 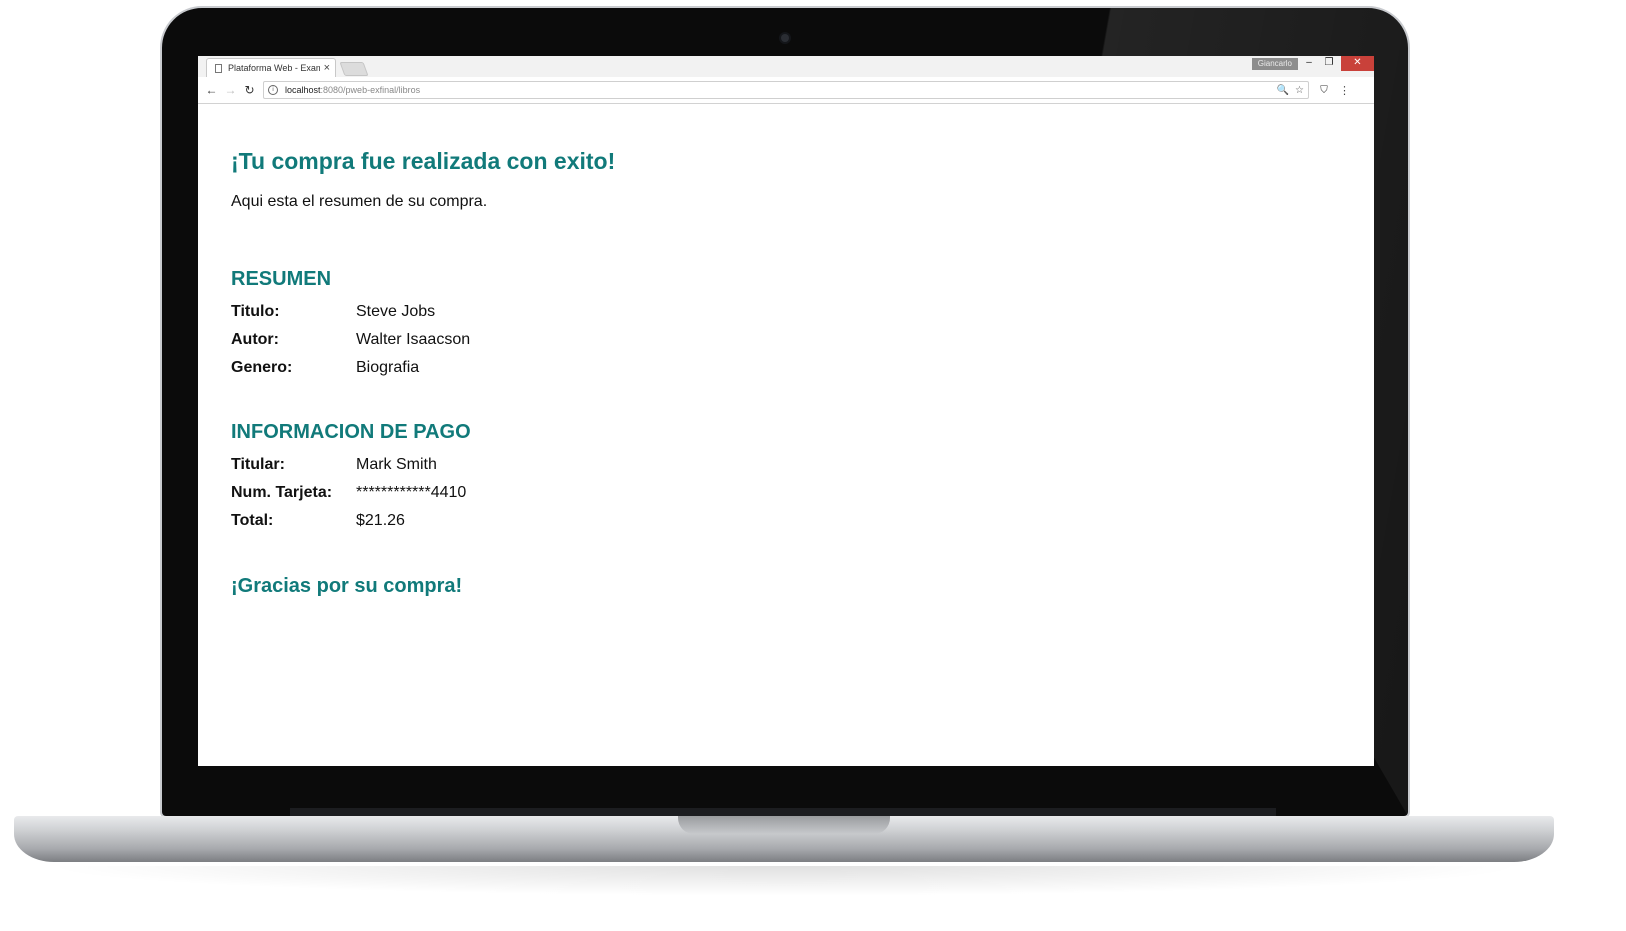 What do you see at coordinates (249, 90) in the screenshot?
I see `reload-icon: ↻` at bounding box center [249, 90].